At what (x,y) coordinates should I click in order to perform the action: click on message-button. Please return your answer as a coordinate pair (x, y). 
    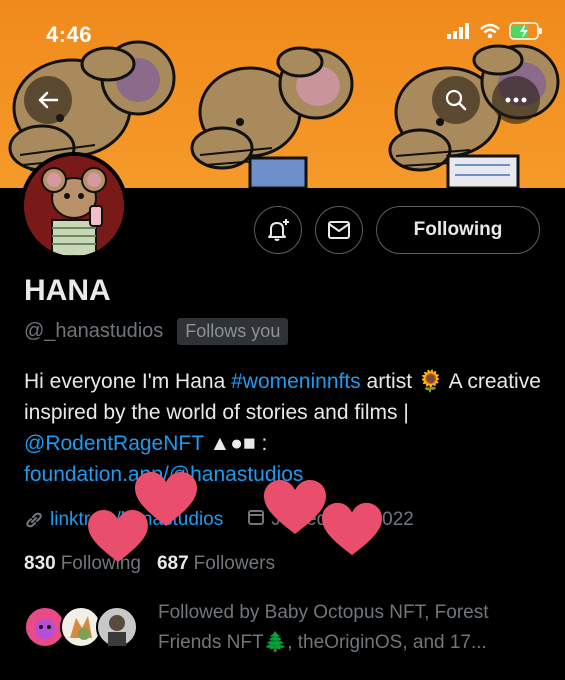
    Looking at the image, I should click on (339, 230).